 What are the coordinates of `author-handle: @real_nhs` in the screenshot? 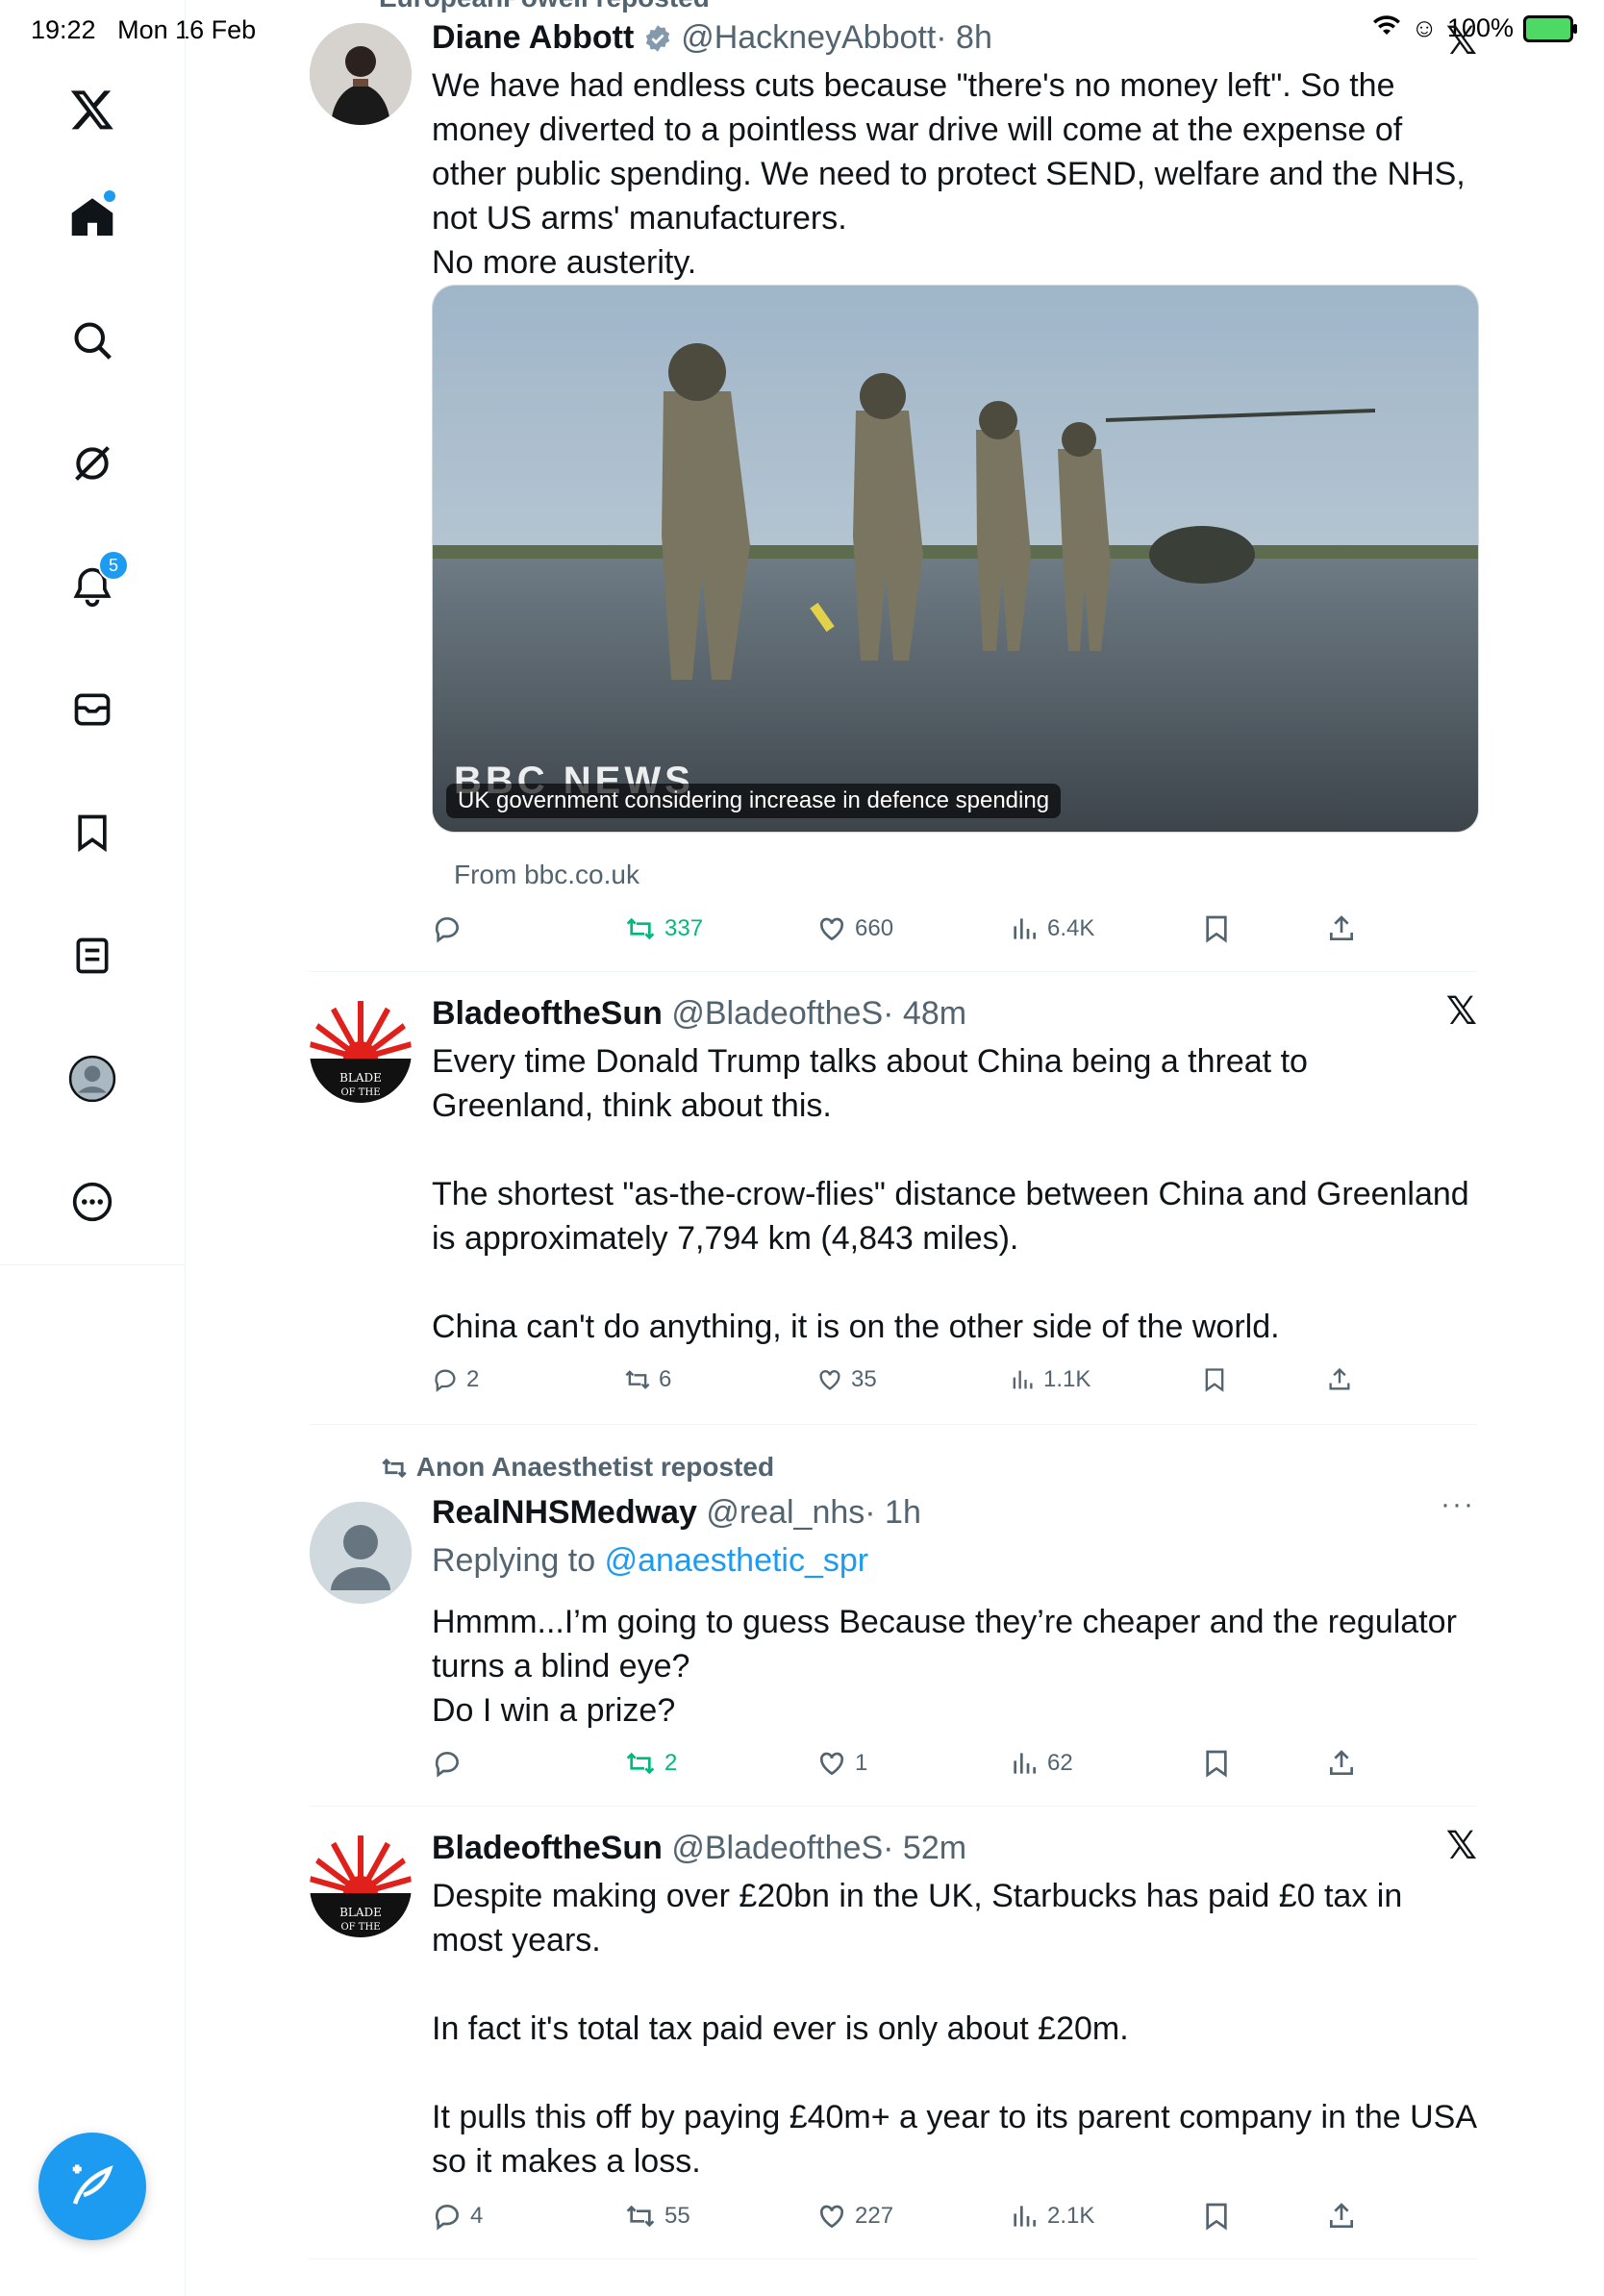 It's located at (785, 1512).